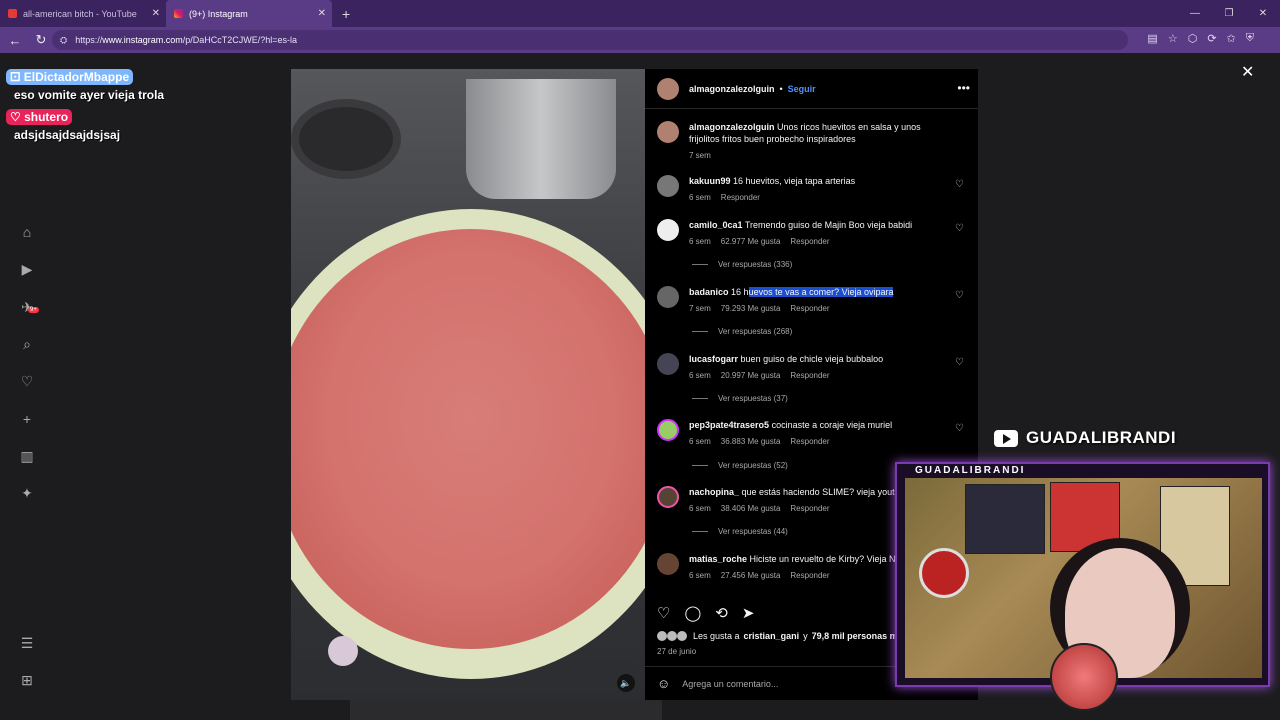 Image resolution: width=1280 pixels, height=720 pixels. I want to click on notifications-heart-icon: ♡, so click(27, 382).